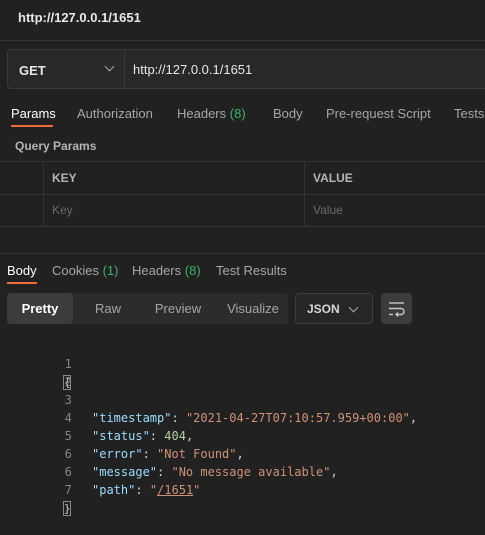 This screenshot has width=485, height=535. What do you see at coordinates (288, 113) in the screenshot?
I see `tab-body: Body` at bounding box center [288, 113].